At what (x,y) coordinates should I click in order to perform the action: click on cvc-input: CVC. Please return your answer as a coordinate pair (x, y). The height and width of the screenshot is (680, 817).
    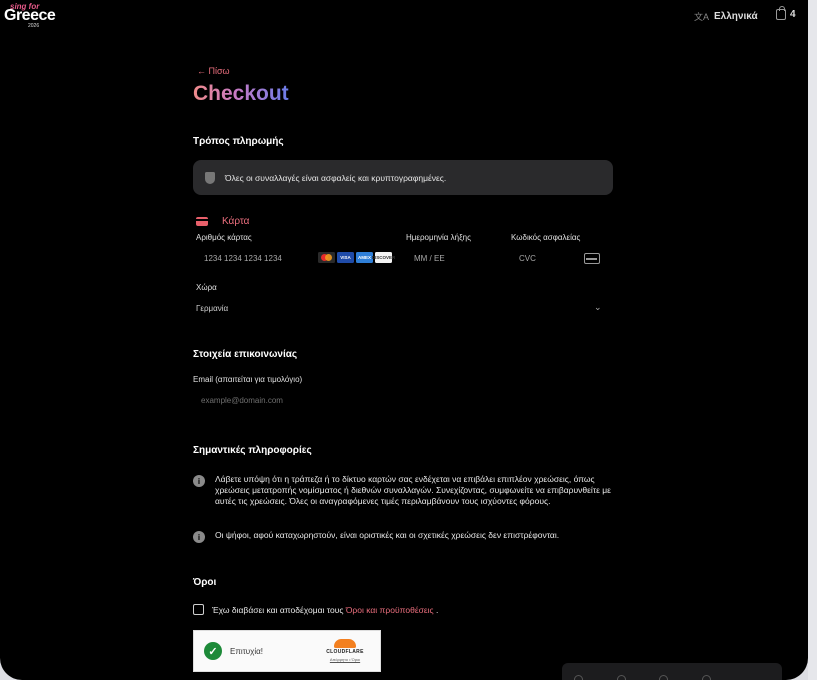
    Looking at the image, I should click on (527, 258).